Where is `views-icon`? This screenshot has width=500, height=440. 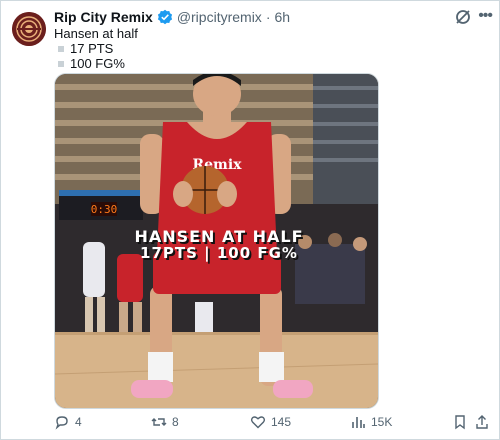 views-icon is located at coordinates (358, 422).